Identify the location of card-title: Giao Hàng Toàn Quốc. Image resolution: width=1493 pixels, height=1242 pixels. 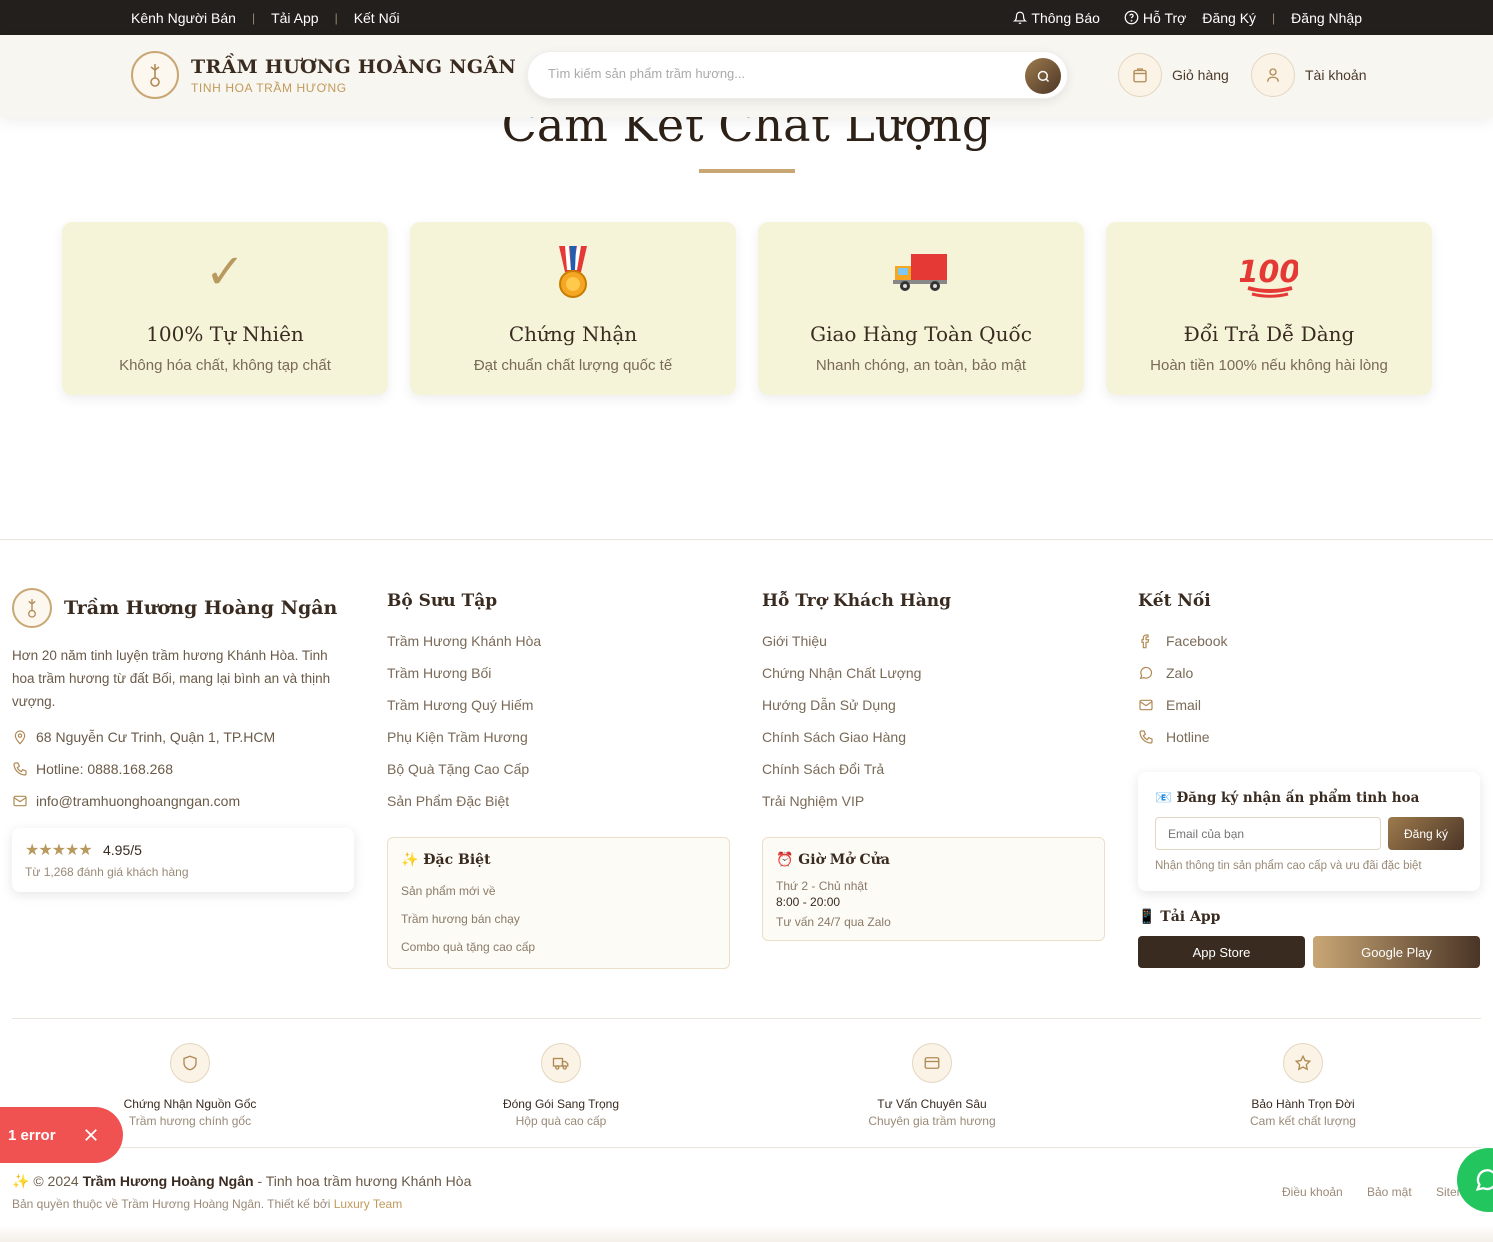
(921, 334).